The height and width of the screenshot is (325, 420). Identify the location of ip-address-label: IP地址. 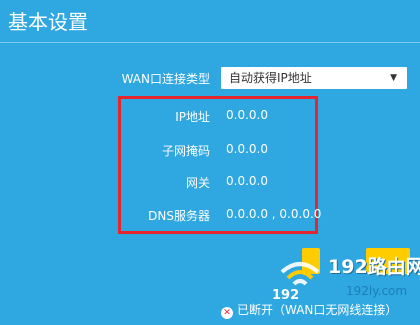
(192, 117).